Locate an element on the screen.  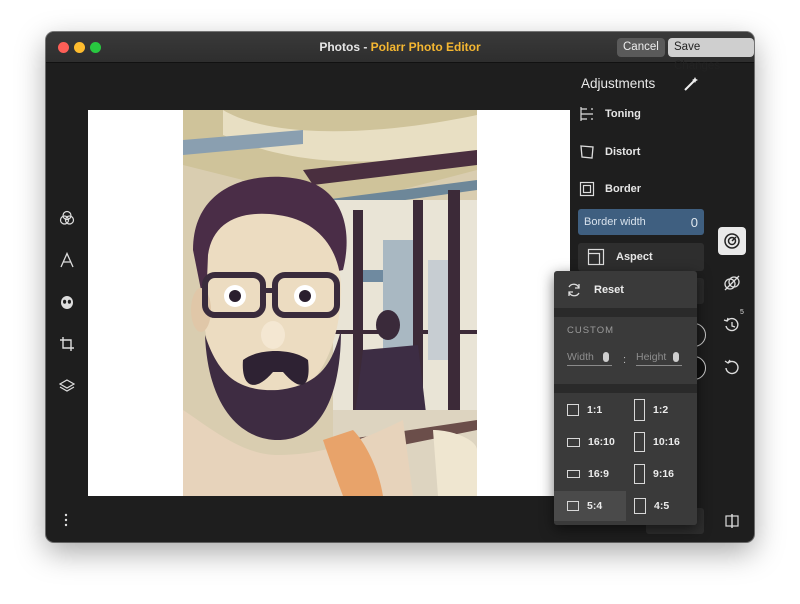
distort-item: Distort is located at coordinates (641, 152).